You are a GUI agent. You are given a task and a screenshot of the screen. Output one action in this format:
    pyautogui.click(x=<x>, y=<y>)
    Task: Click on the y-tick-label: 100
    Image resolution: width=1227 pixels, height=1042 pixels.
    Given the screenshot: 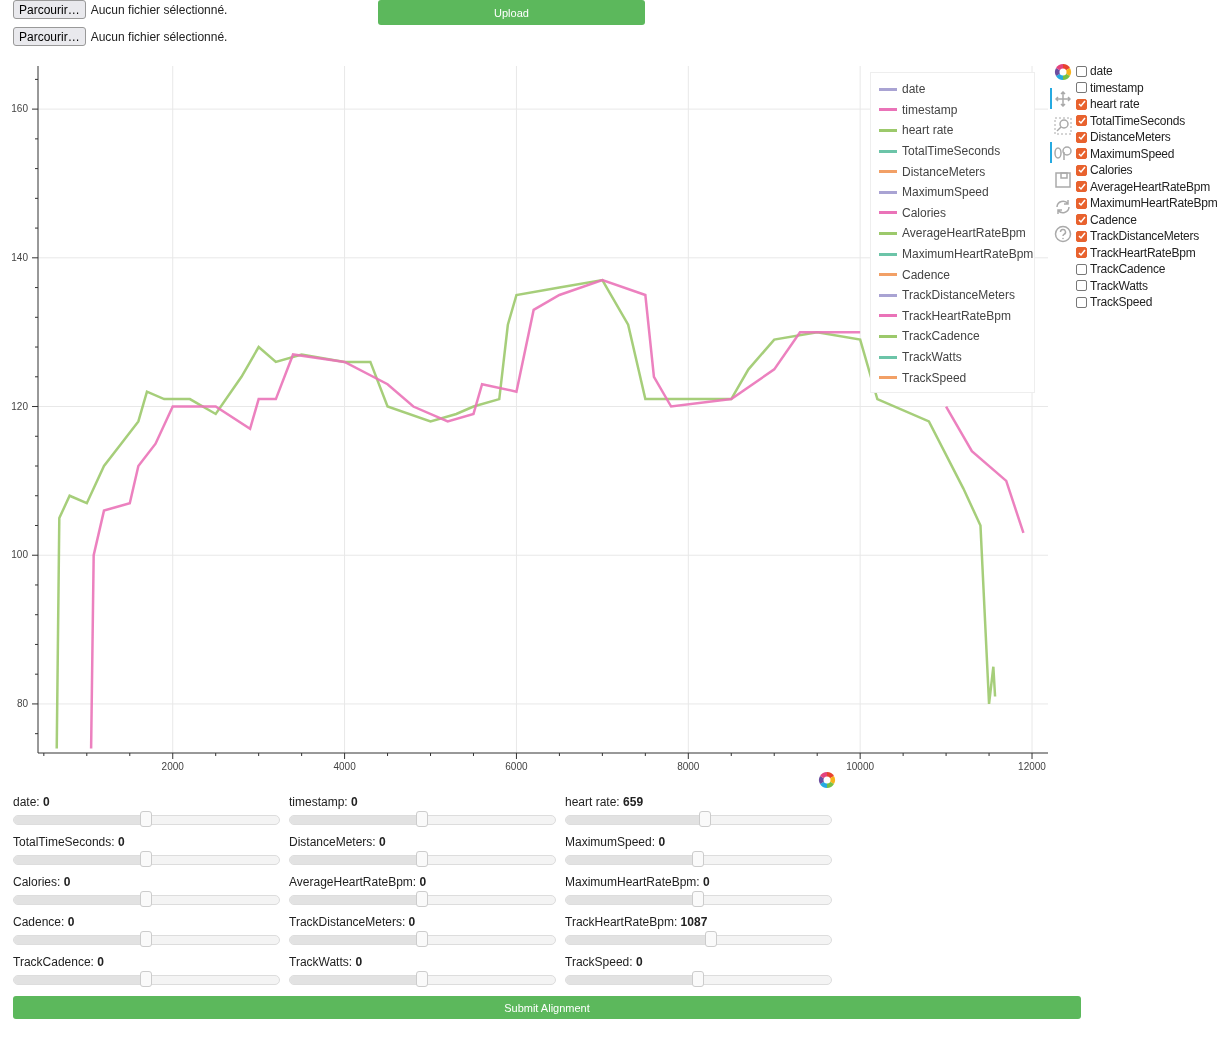 What is the action you would take?
    pyautogui.click(x=19, y=555)
    